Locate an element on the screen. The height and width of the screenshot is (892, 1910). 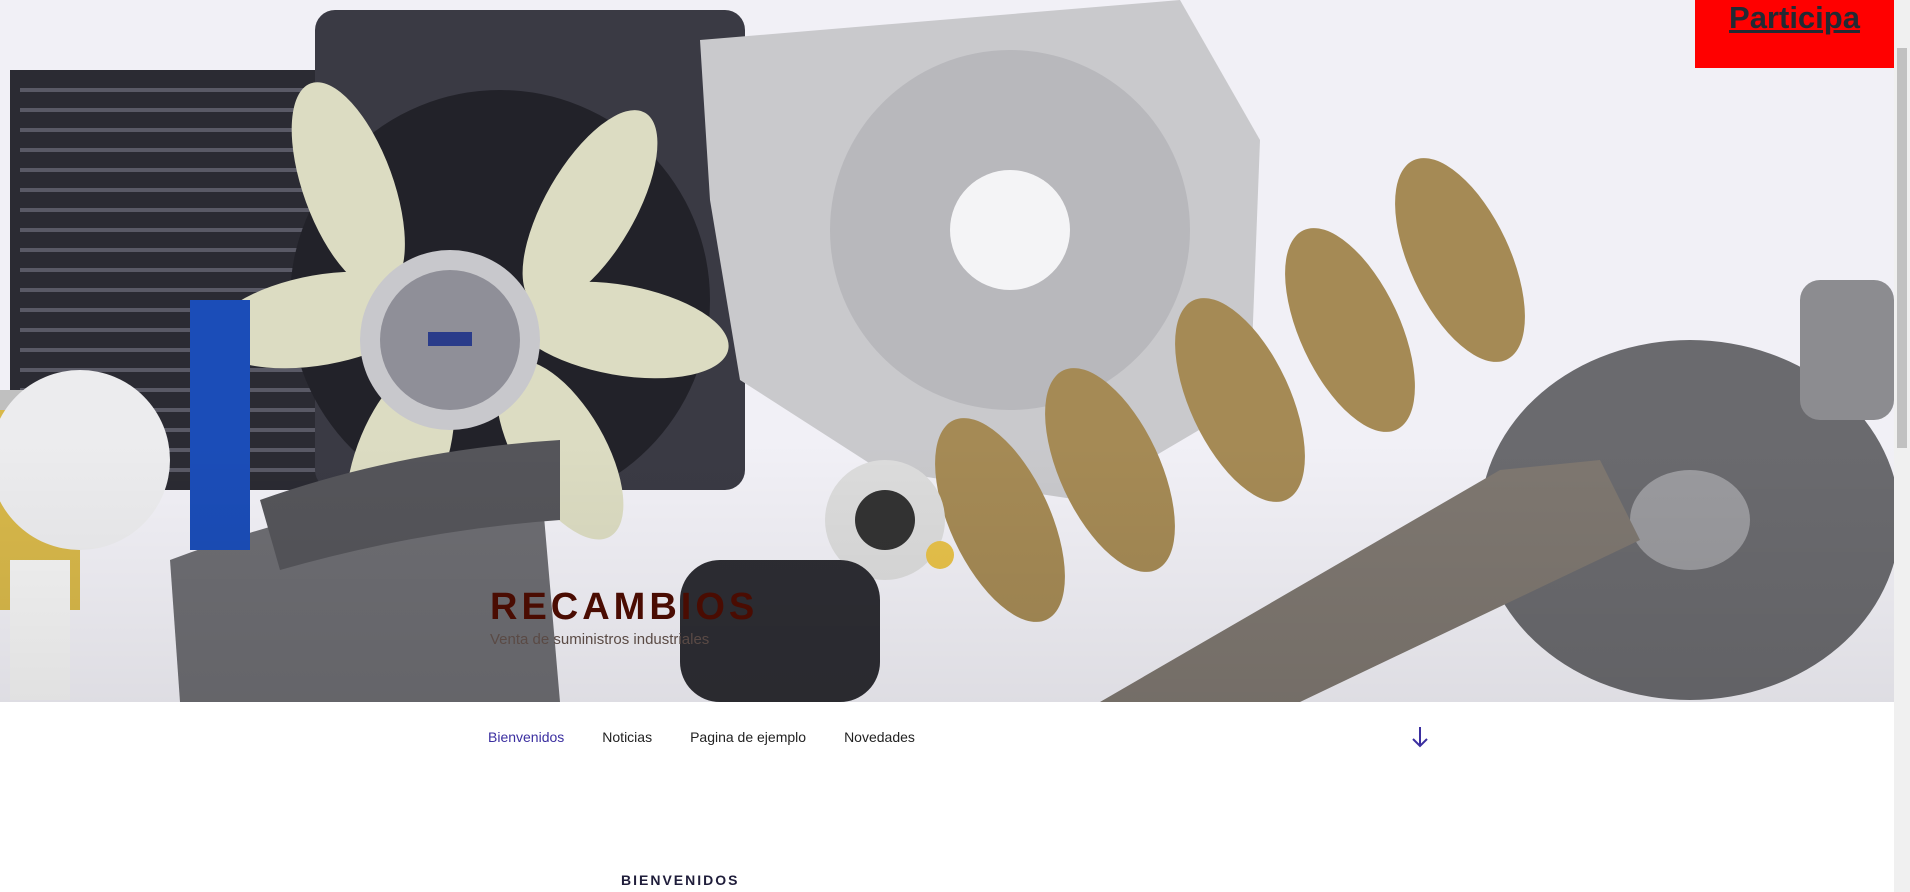
site-content: BIENVENIDOS is located at coordinates (947, 832).